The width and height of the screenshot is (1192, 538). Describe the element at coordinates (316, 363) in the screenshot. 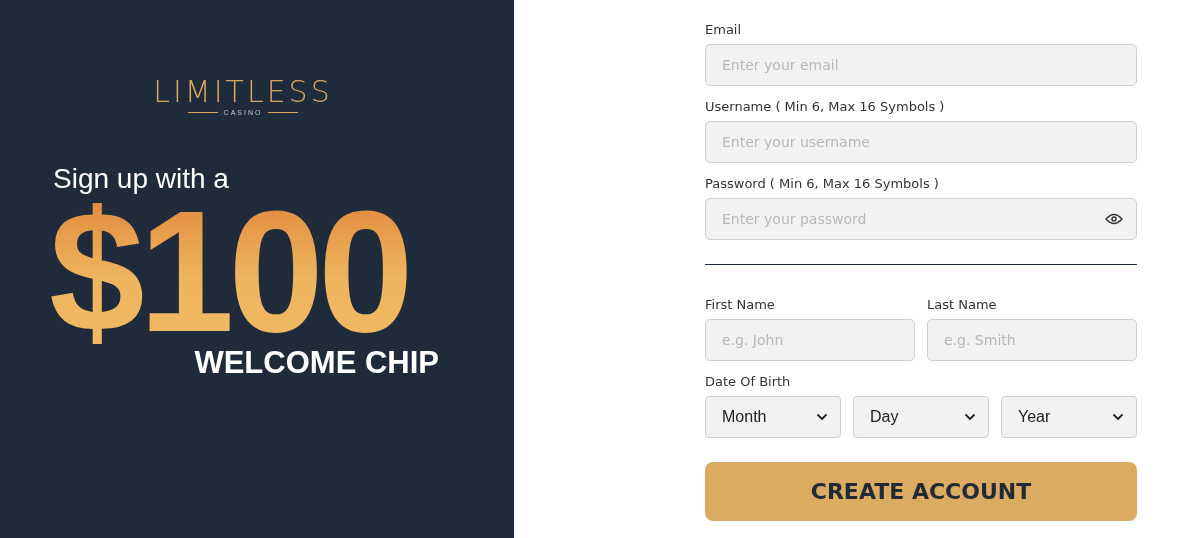

I see `promo-offer: WELCOME CHIP` at that location.